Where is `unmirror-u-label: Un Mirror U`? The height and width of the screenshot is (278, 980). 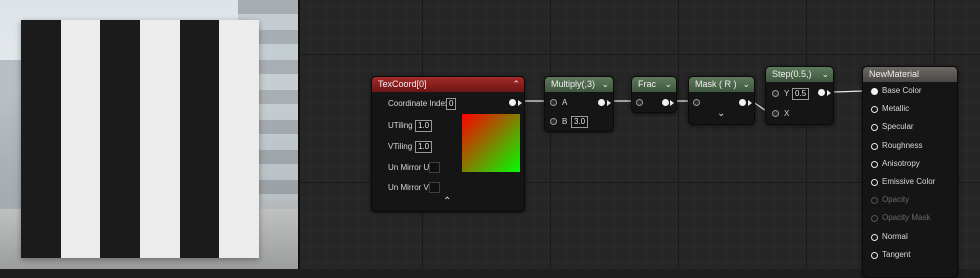
unmirror-u-label: Un Mirror U is located at coordinates (409, 167).